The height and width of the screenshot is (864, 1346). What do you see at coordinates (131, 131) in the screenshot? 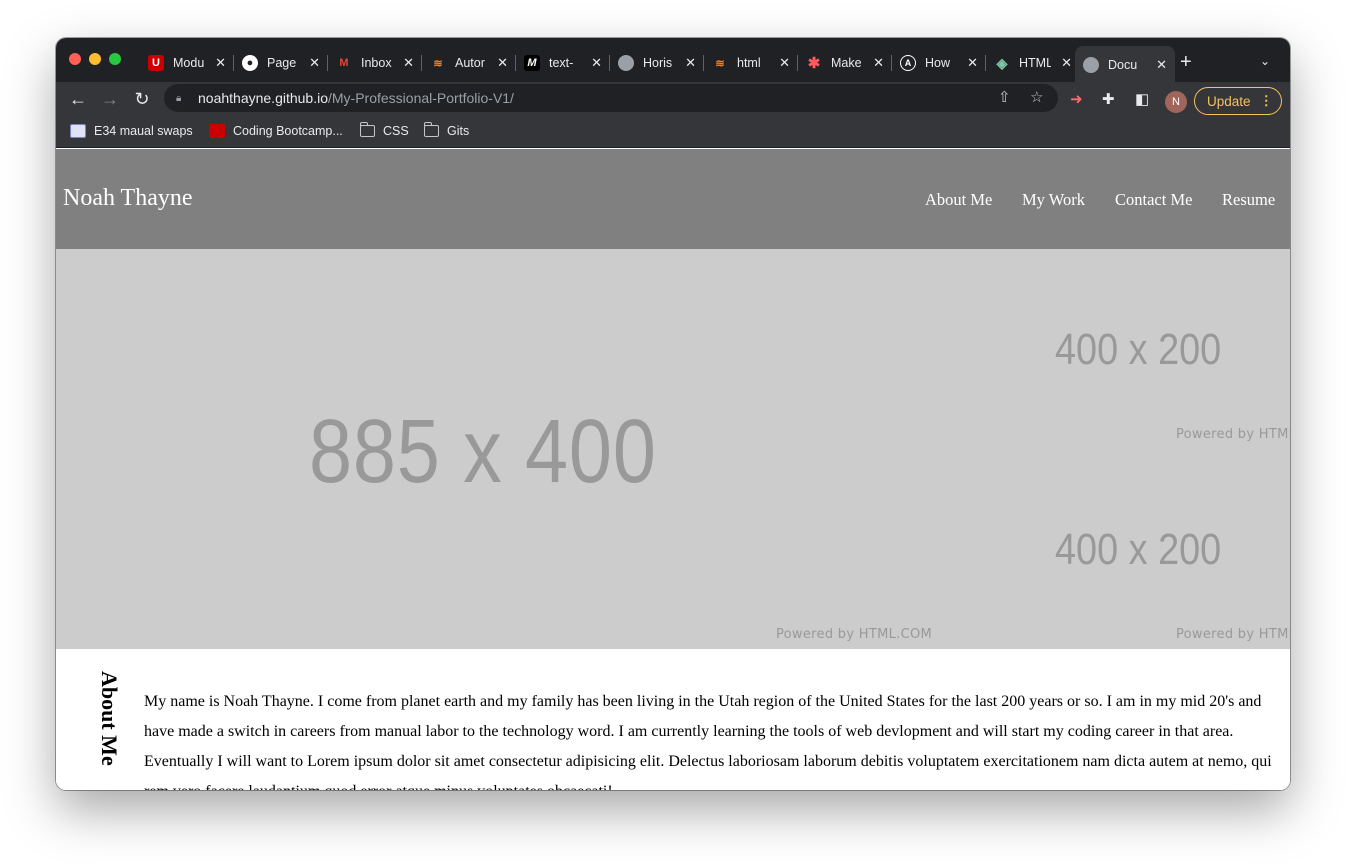
I see `bookmark-e34: E34 maual swaps` at bounding box center [131, 131].